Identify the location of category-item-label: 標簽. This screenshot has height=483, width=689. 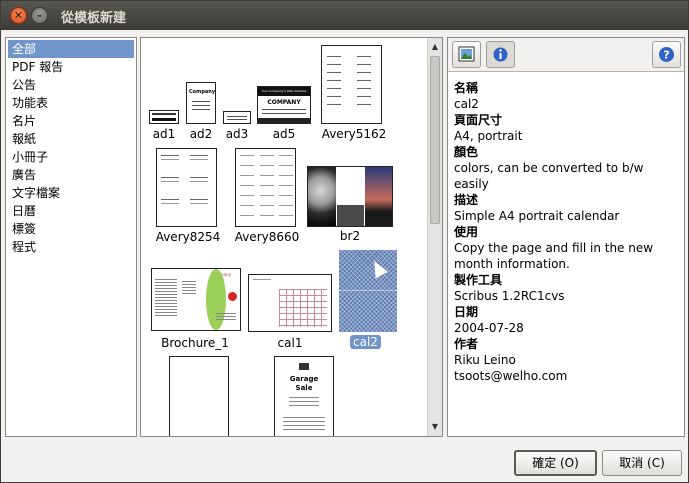
(71, 229).